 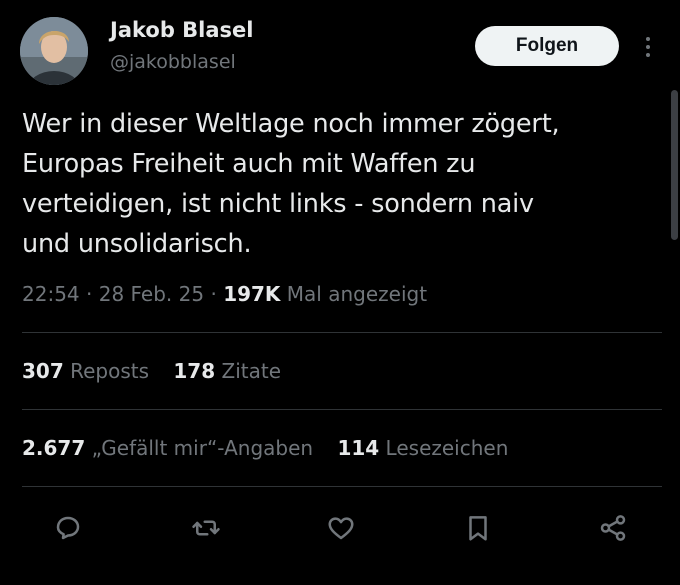 What do you see at coordinates (173, 62) in the screenshot?
I see `user-handle: @jakobblasel` at bounding box center [173, 62].